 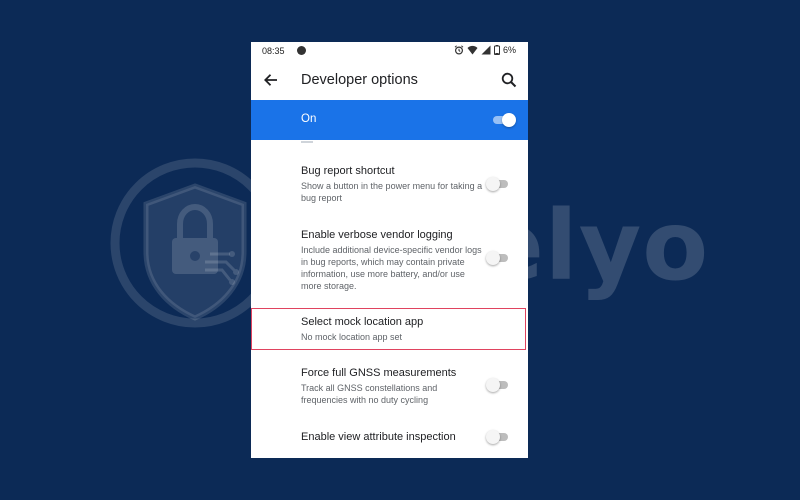 I want to click on verbose-logging-toggle, so click(x=498, y=258).